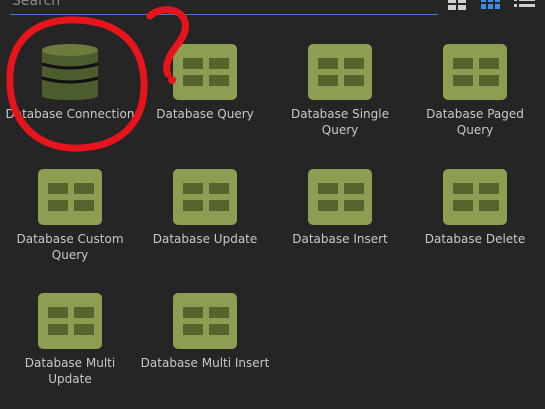 The width and height of the screenshot is (545, 409). What do you see at coordinates (70, 247) in the screenshot?
I see `component-label: Database Custom Query` at bounding box center [70, 247].